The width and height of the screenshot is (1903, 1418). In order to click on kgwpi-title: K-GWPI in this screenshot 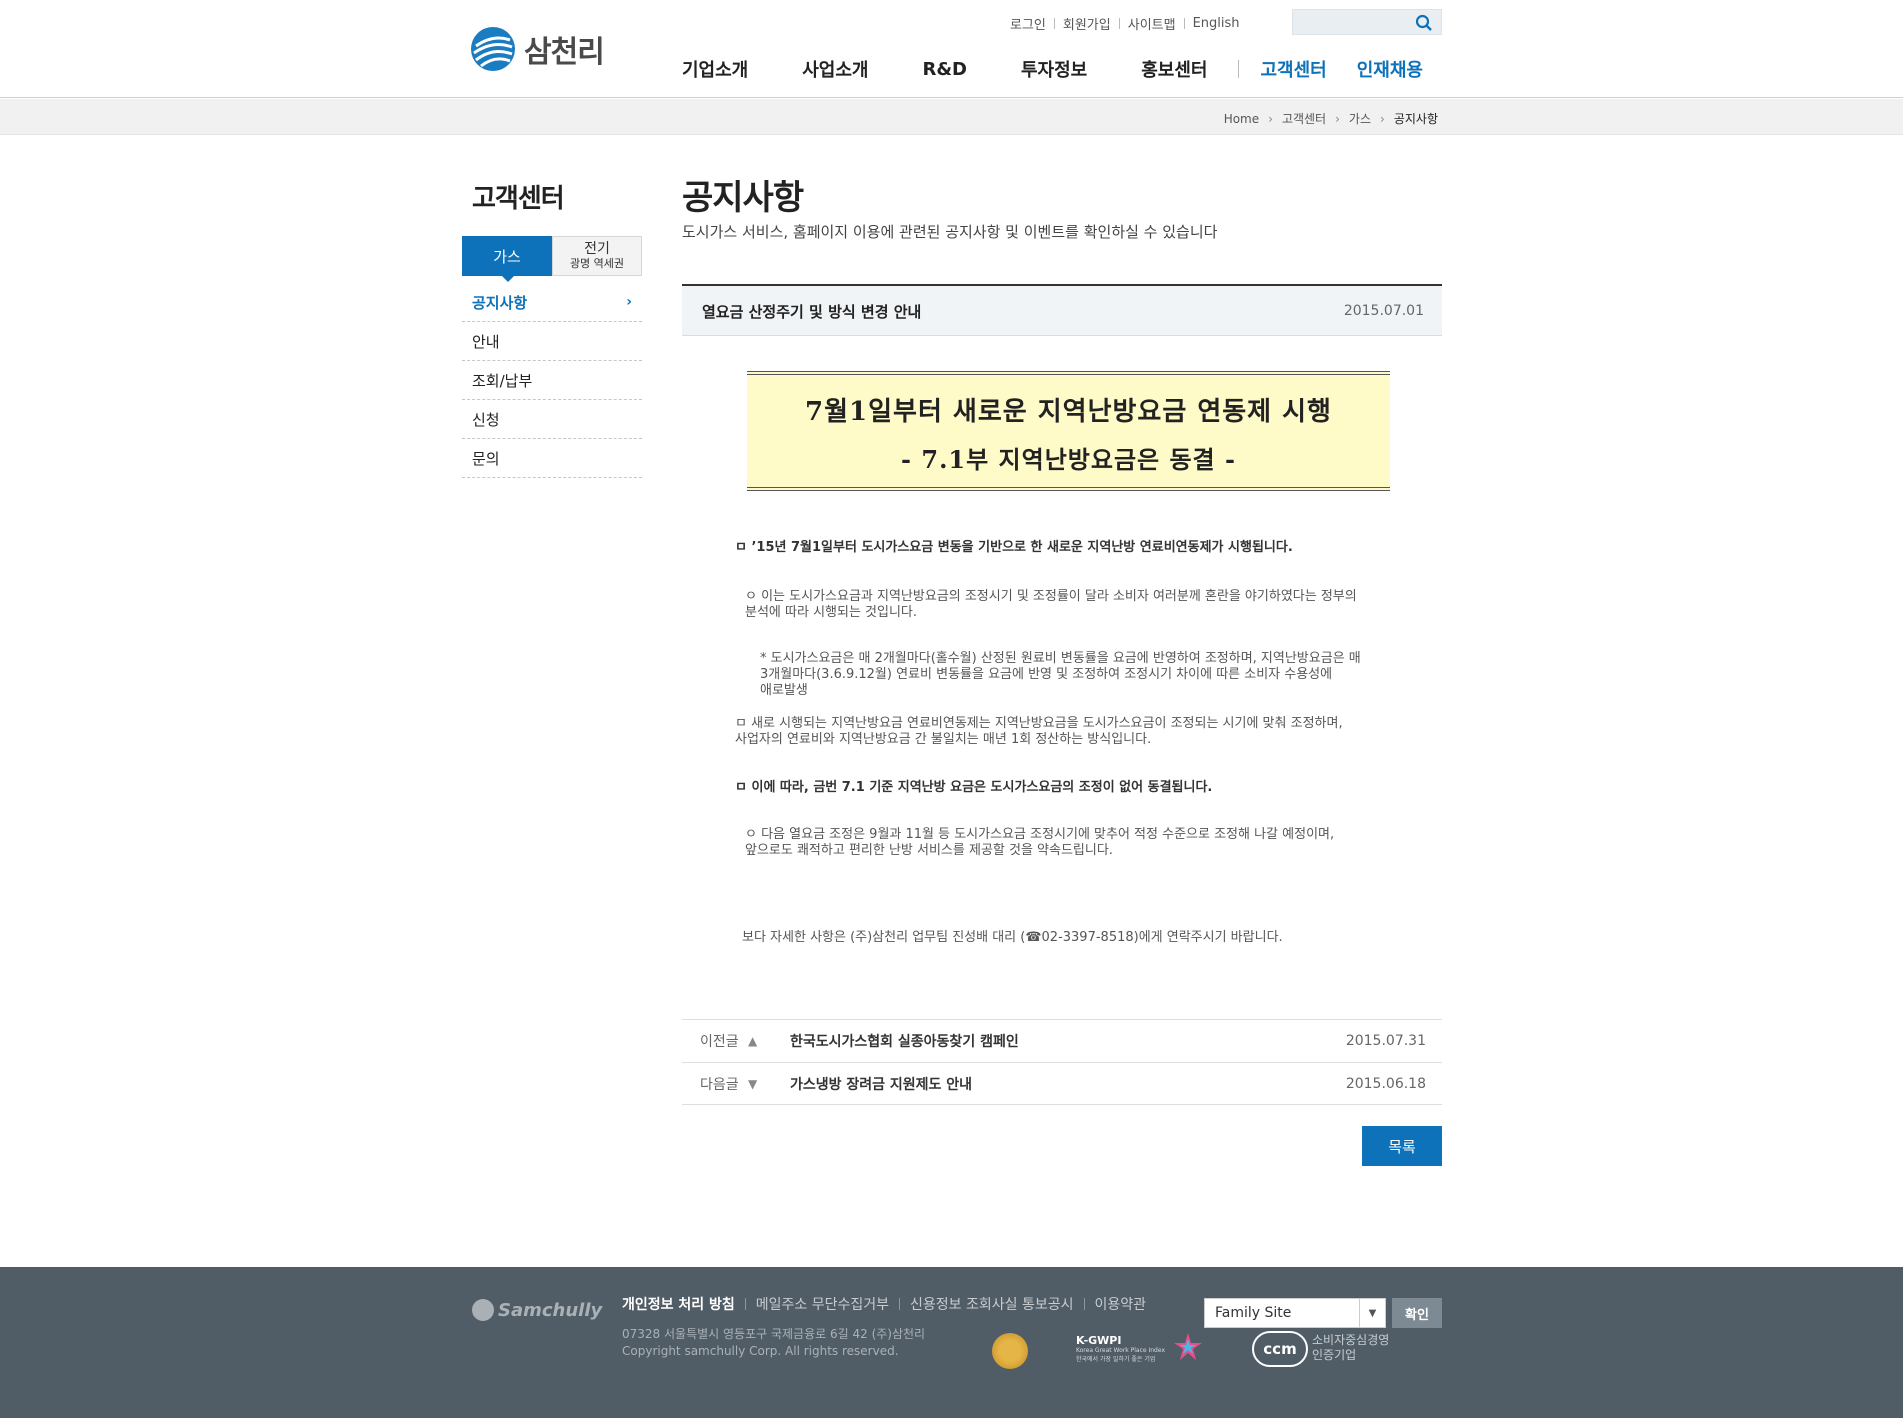, I will do `click(1099, 1340)`.